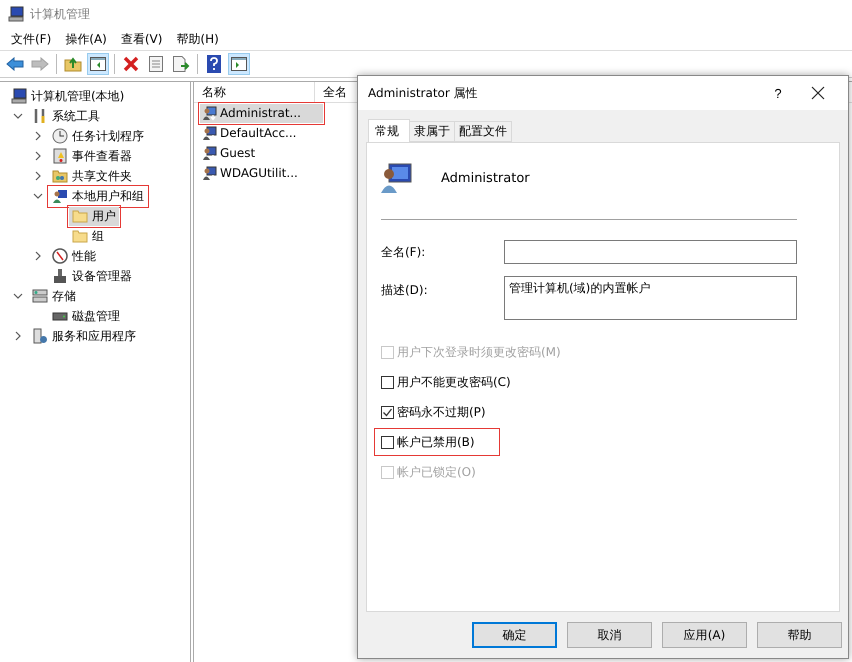 Image resolution: width=852 pixels, height=662 pixels. I want to click on tree-item: 设备管理器, so click(92, 276).